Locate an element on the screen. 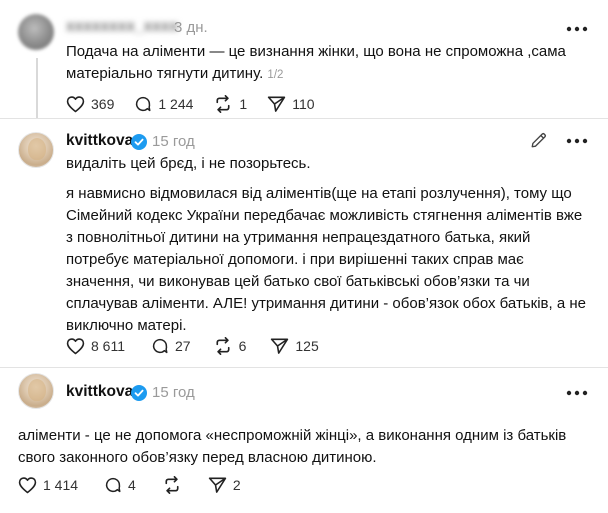  comment-button: 1 244 is located at coordinates (163, 104).